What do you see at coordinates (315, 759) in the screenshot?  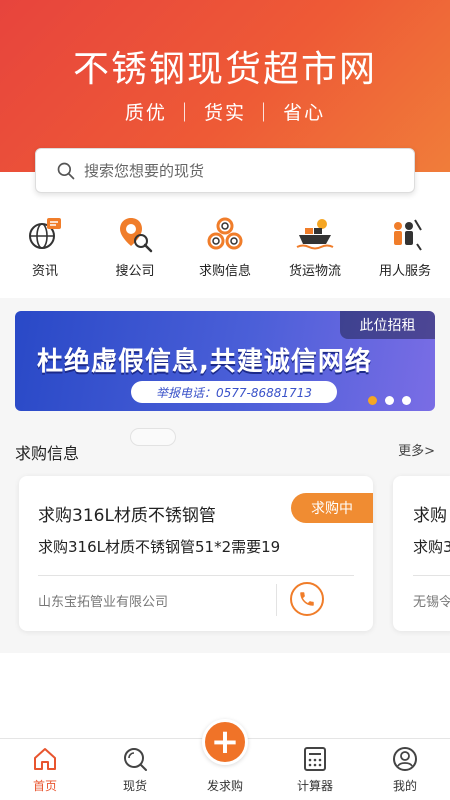 I see `calculator-icon` at bounding box center [315, 759].